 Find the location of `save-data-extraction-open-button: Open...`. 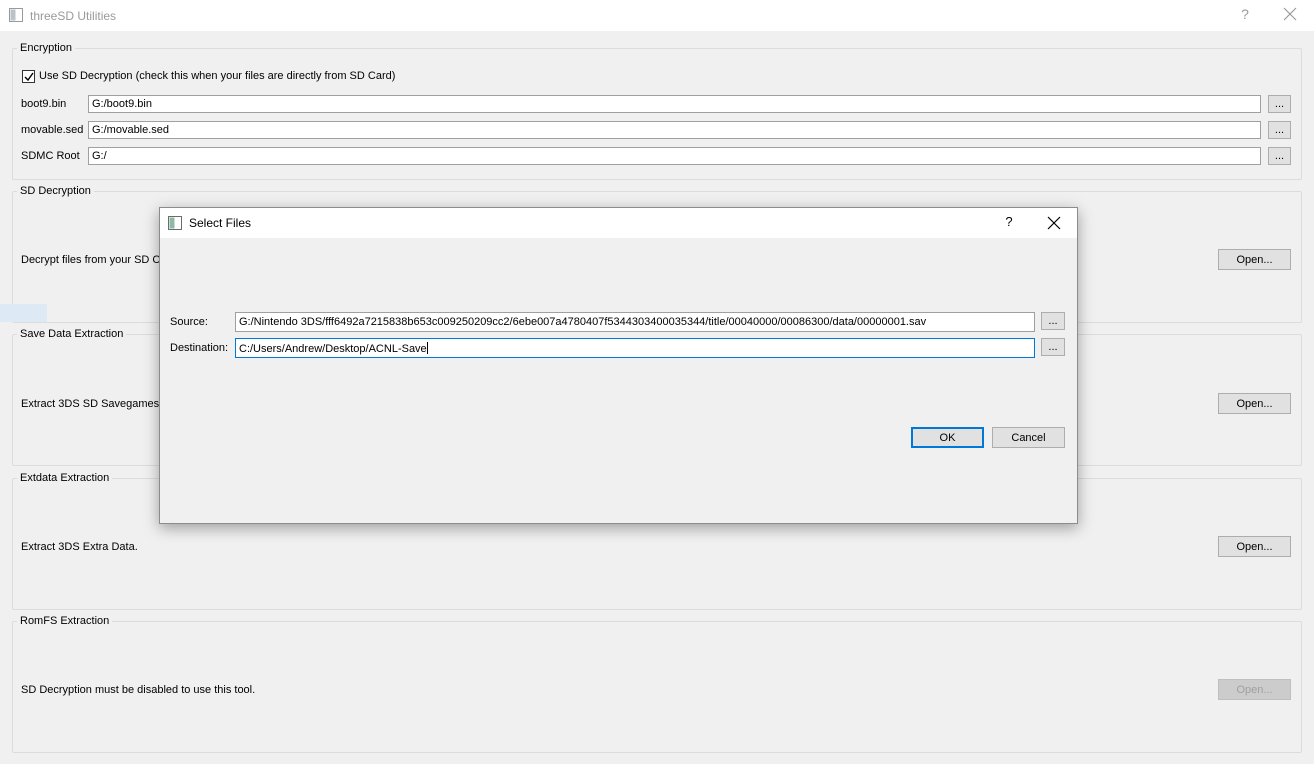

save-data-extraction-open-button: Open... is located at coordinates (1254, 403).